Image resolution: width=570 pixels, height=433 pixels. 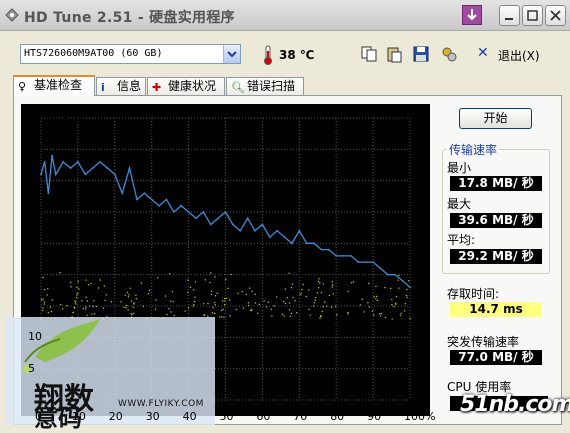 I want to click on download-icon, so click(x=472, y=15).